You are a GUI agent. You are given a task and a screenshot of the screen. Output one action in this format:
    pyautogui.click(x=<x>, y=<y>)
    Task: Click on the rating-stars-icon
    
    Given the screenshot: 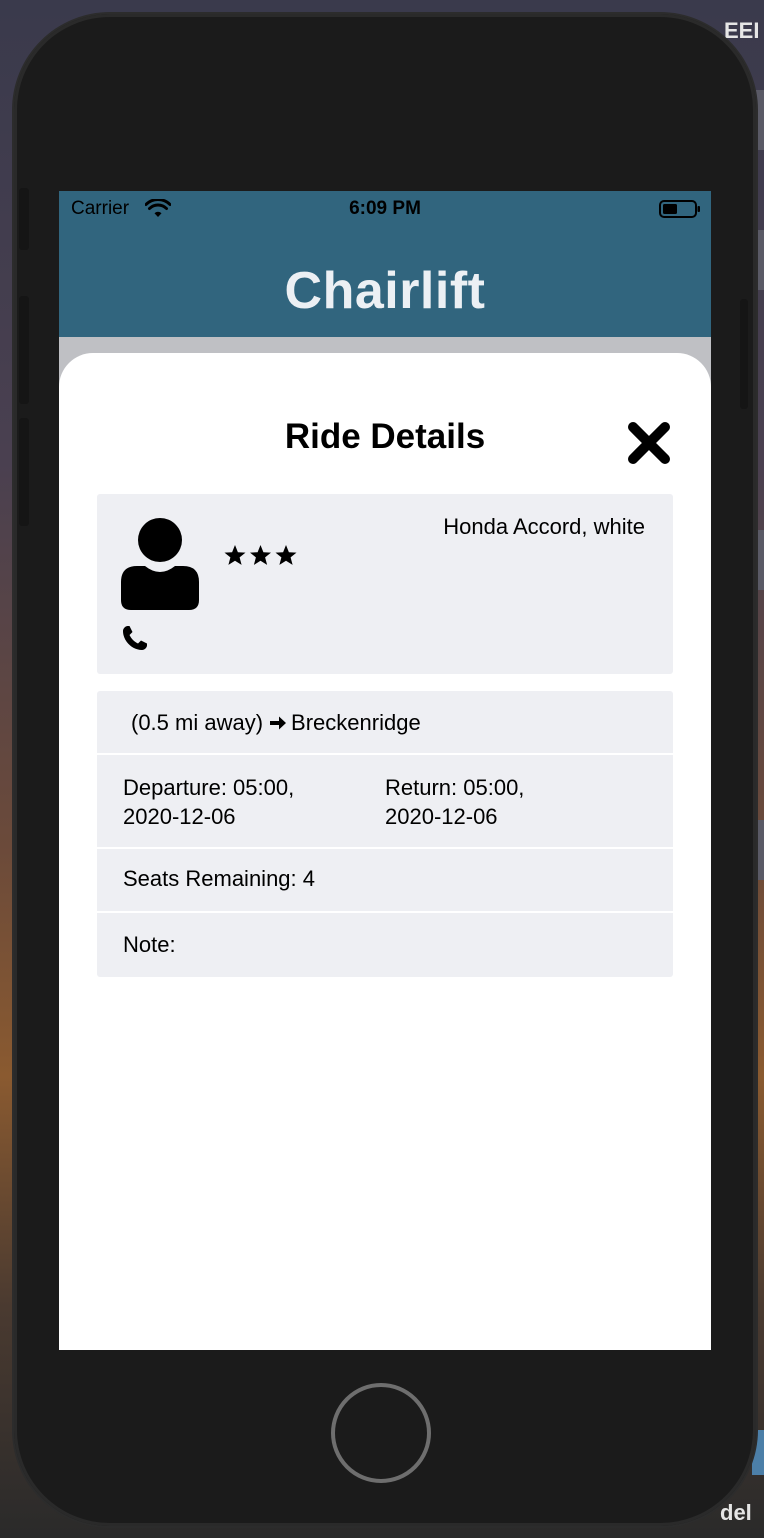 What is the action you would take?
    pyautogui.click(x=260, y=555)
    